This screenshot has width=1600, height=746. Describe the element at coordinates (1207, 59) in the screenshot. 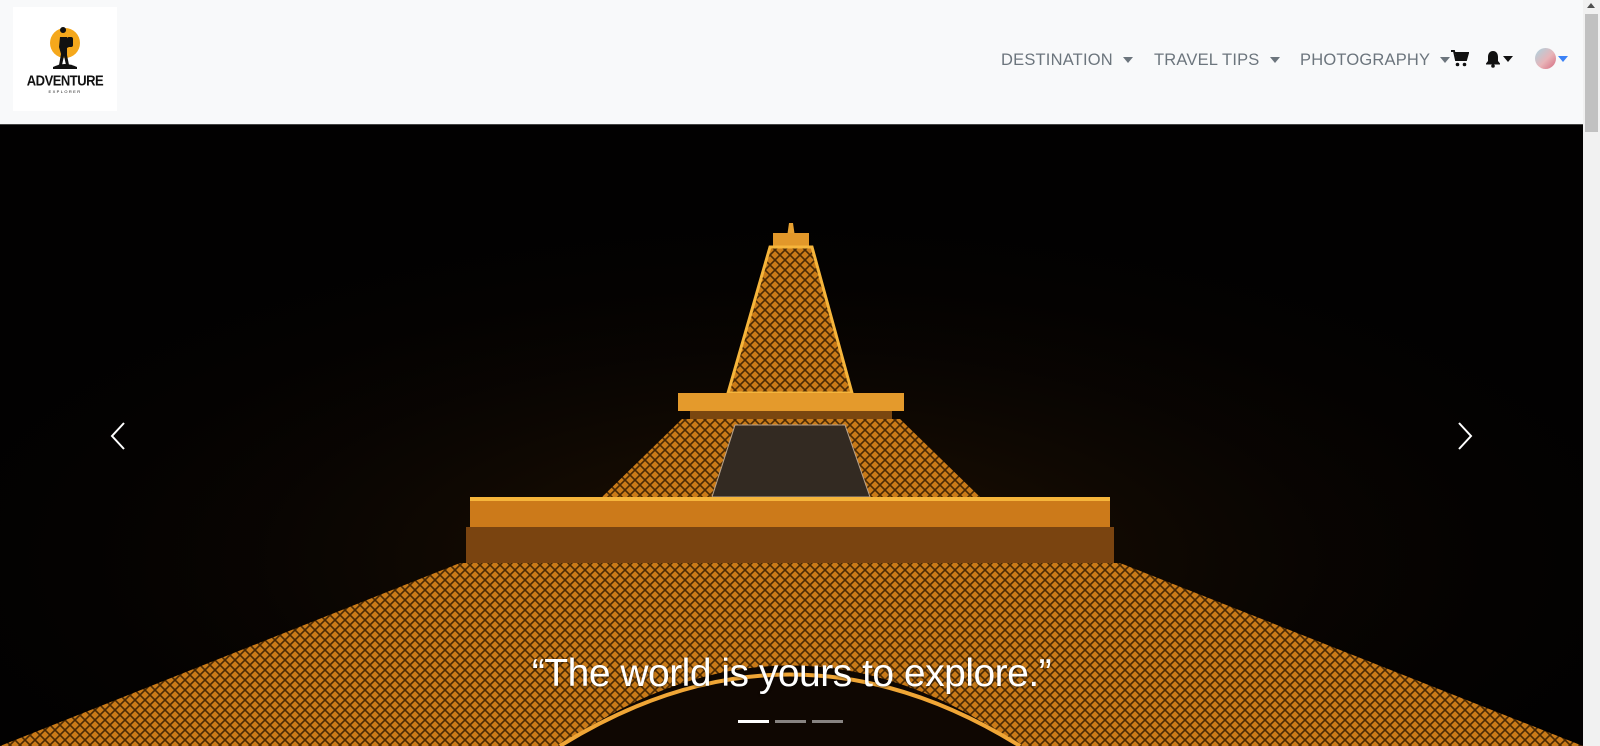

I see `nav-travel-tips-label: TRAVEL TIPS` at that location.